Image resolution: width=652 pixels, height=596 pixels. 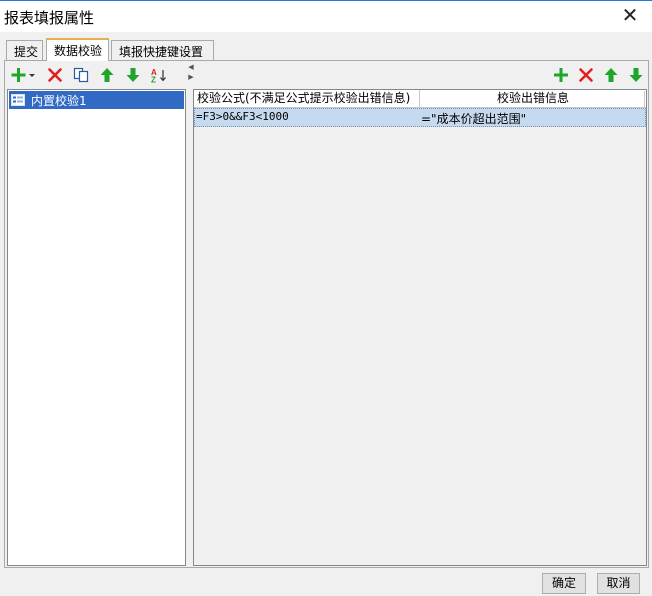 I want to click on add-icon, so click(x=561, y=75).